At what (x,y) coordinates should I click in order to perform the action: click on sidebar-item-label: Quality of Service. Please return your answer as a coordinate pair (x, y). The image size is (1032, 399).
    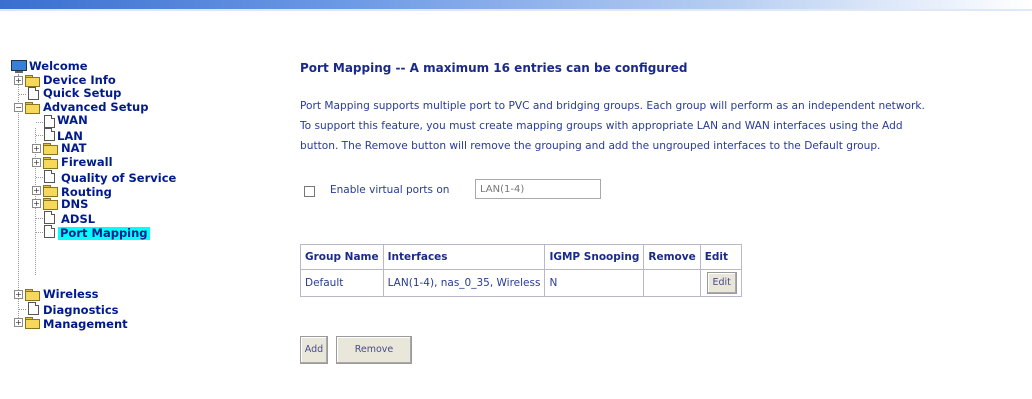
    Looking at the image, I should click on (119, 178).